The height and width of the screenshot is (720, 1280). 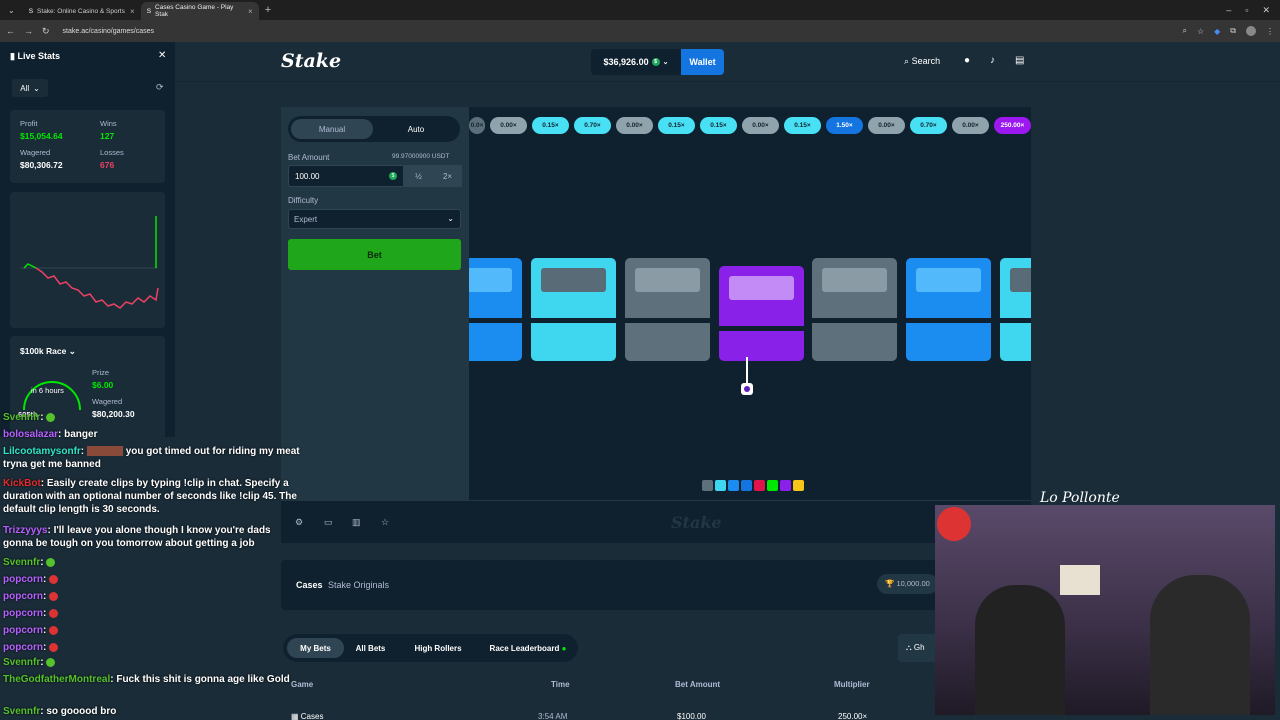 What do you see at coordinates (1246, 10) in the screenshot?
I see `maximize-icon: ▫` at bounding box center [1246, 10].